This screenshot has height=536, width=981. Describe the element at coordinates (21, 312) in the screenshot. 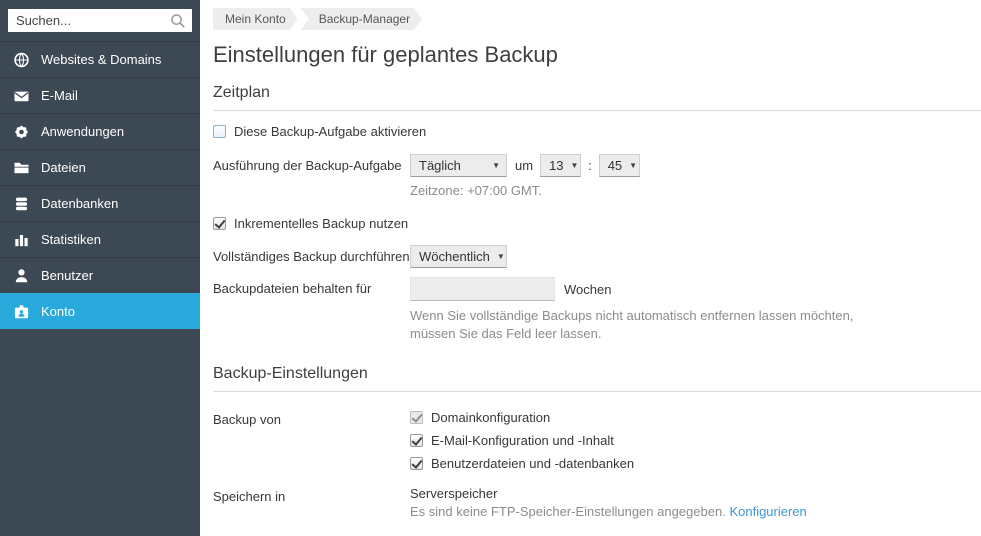

I see `id-badge-icon` at that location.